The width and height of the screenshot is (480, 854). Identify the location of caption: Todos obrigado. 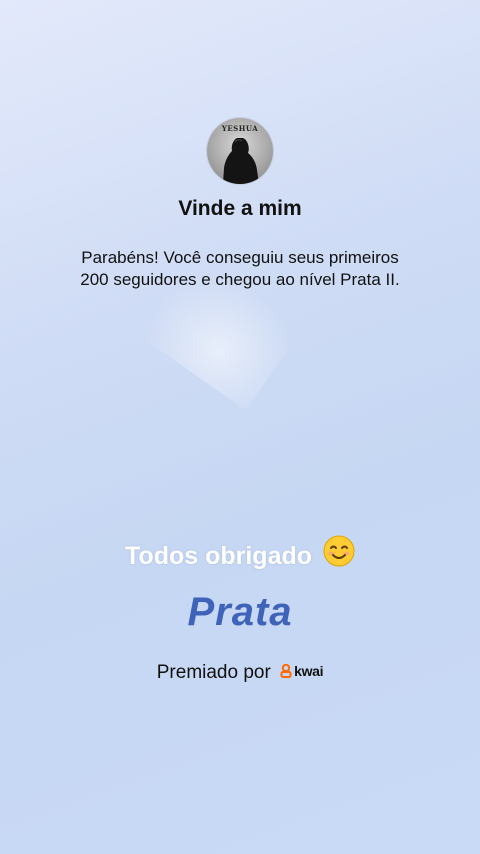
(240, 556).